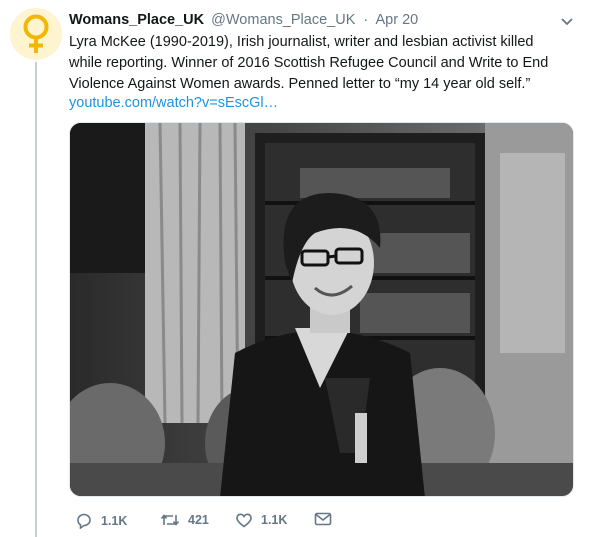 This screenshot has height=537, width=599. I want to click on venus-symbol-icon, so click(36, 33).